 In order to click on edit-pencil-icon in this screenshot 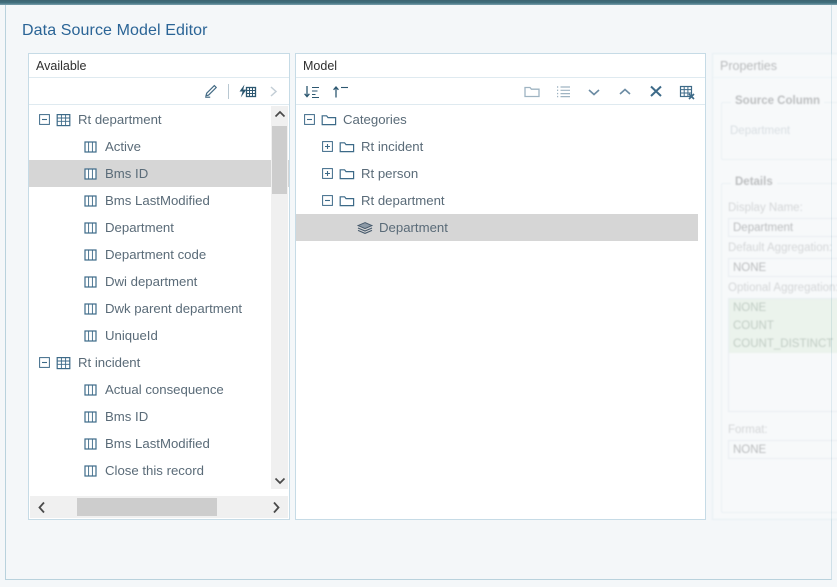, I will do `click(210, 92)`.